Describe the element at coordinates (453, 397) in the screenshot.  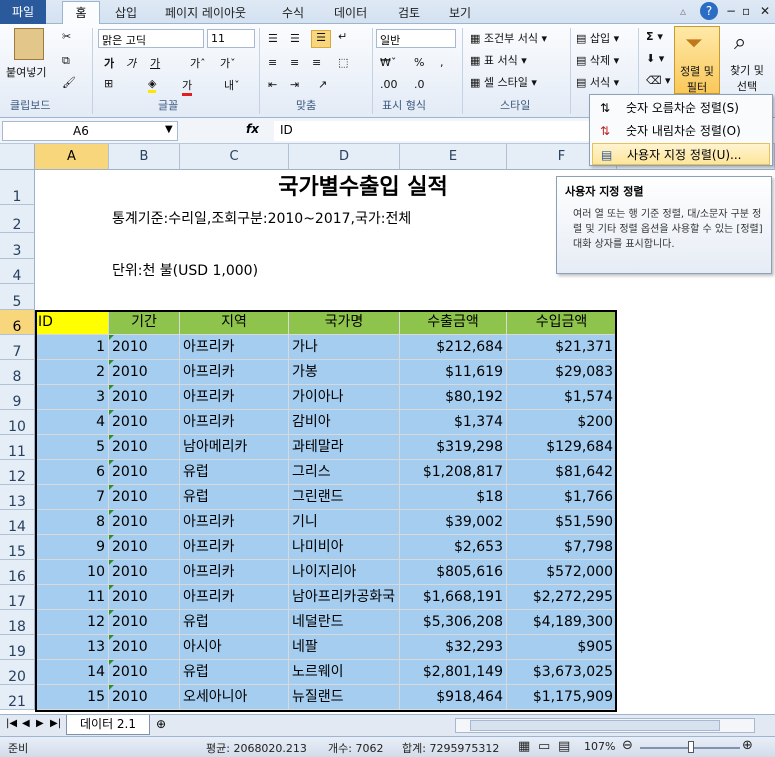
I see `table-cell: $80,192` at that location.